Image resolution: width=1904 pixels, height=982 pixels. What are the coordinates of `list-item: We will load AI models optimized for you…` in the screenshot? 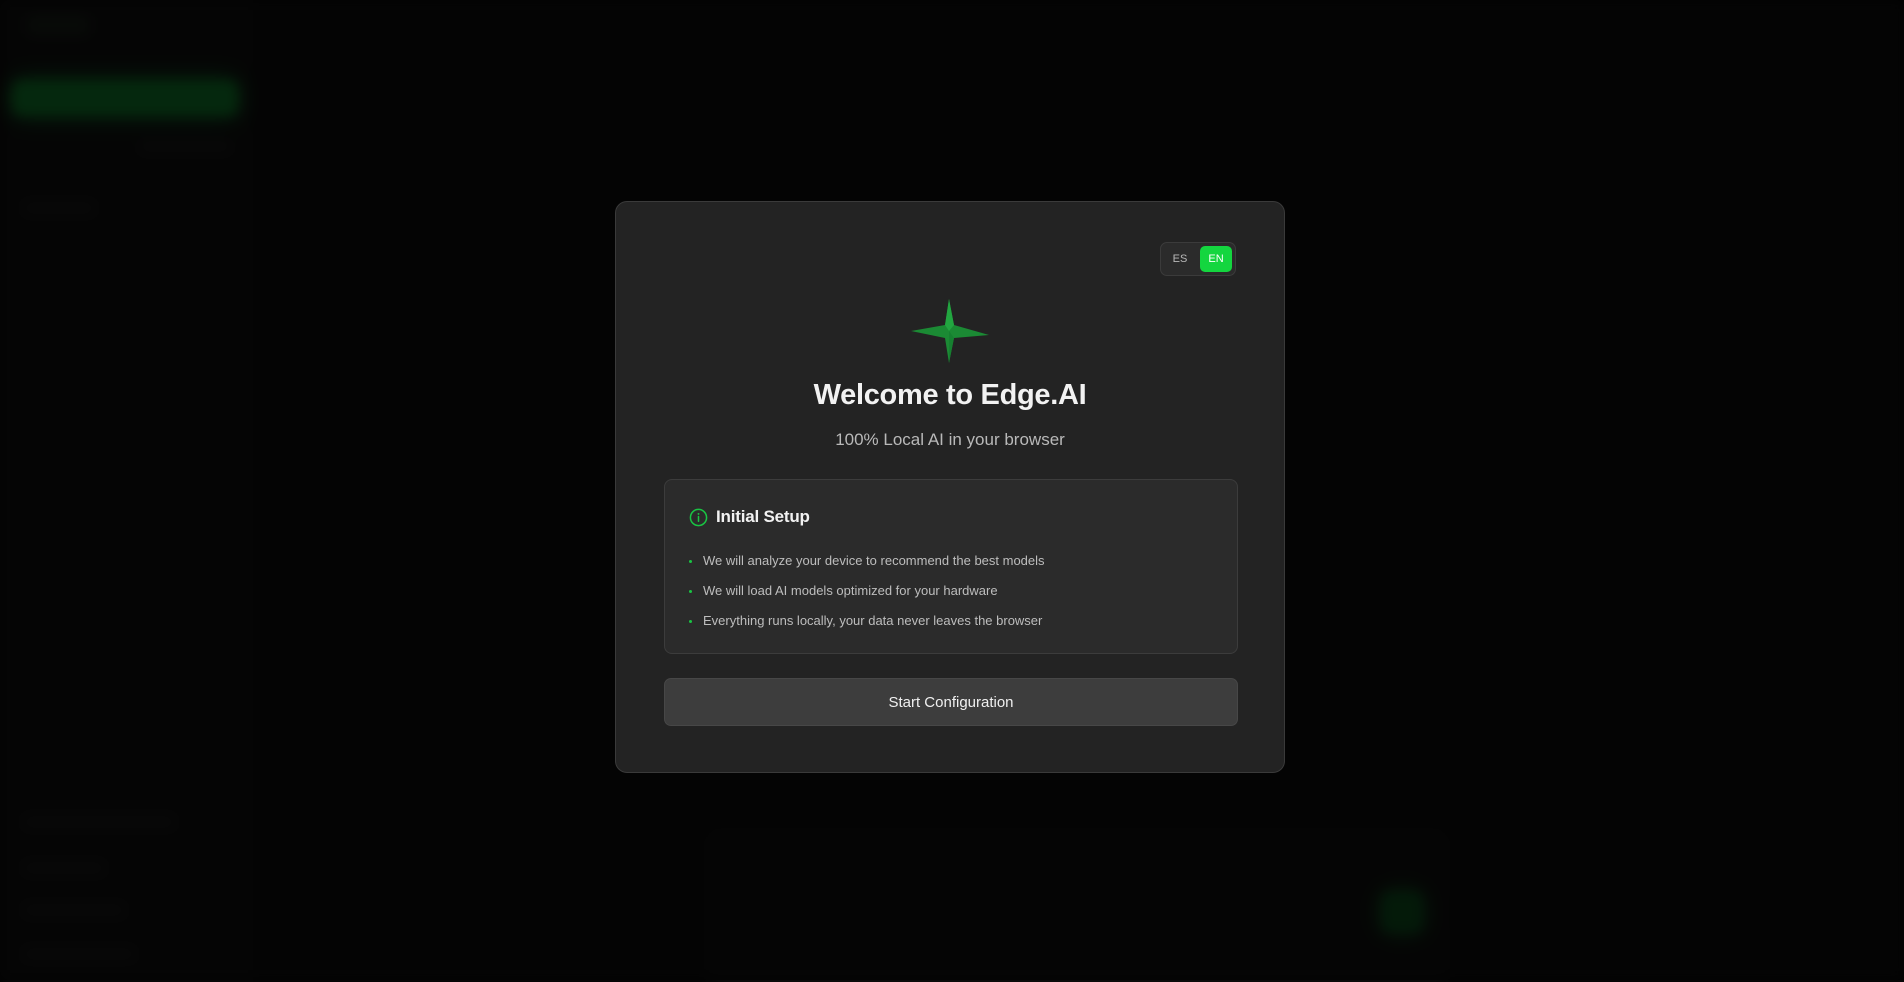 It's located at (867, 590).